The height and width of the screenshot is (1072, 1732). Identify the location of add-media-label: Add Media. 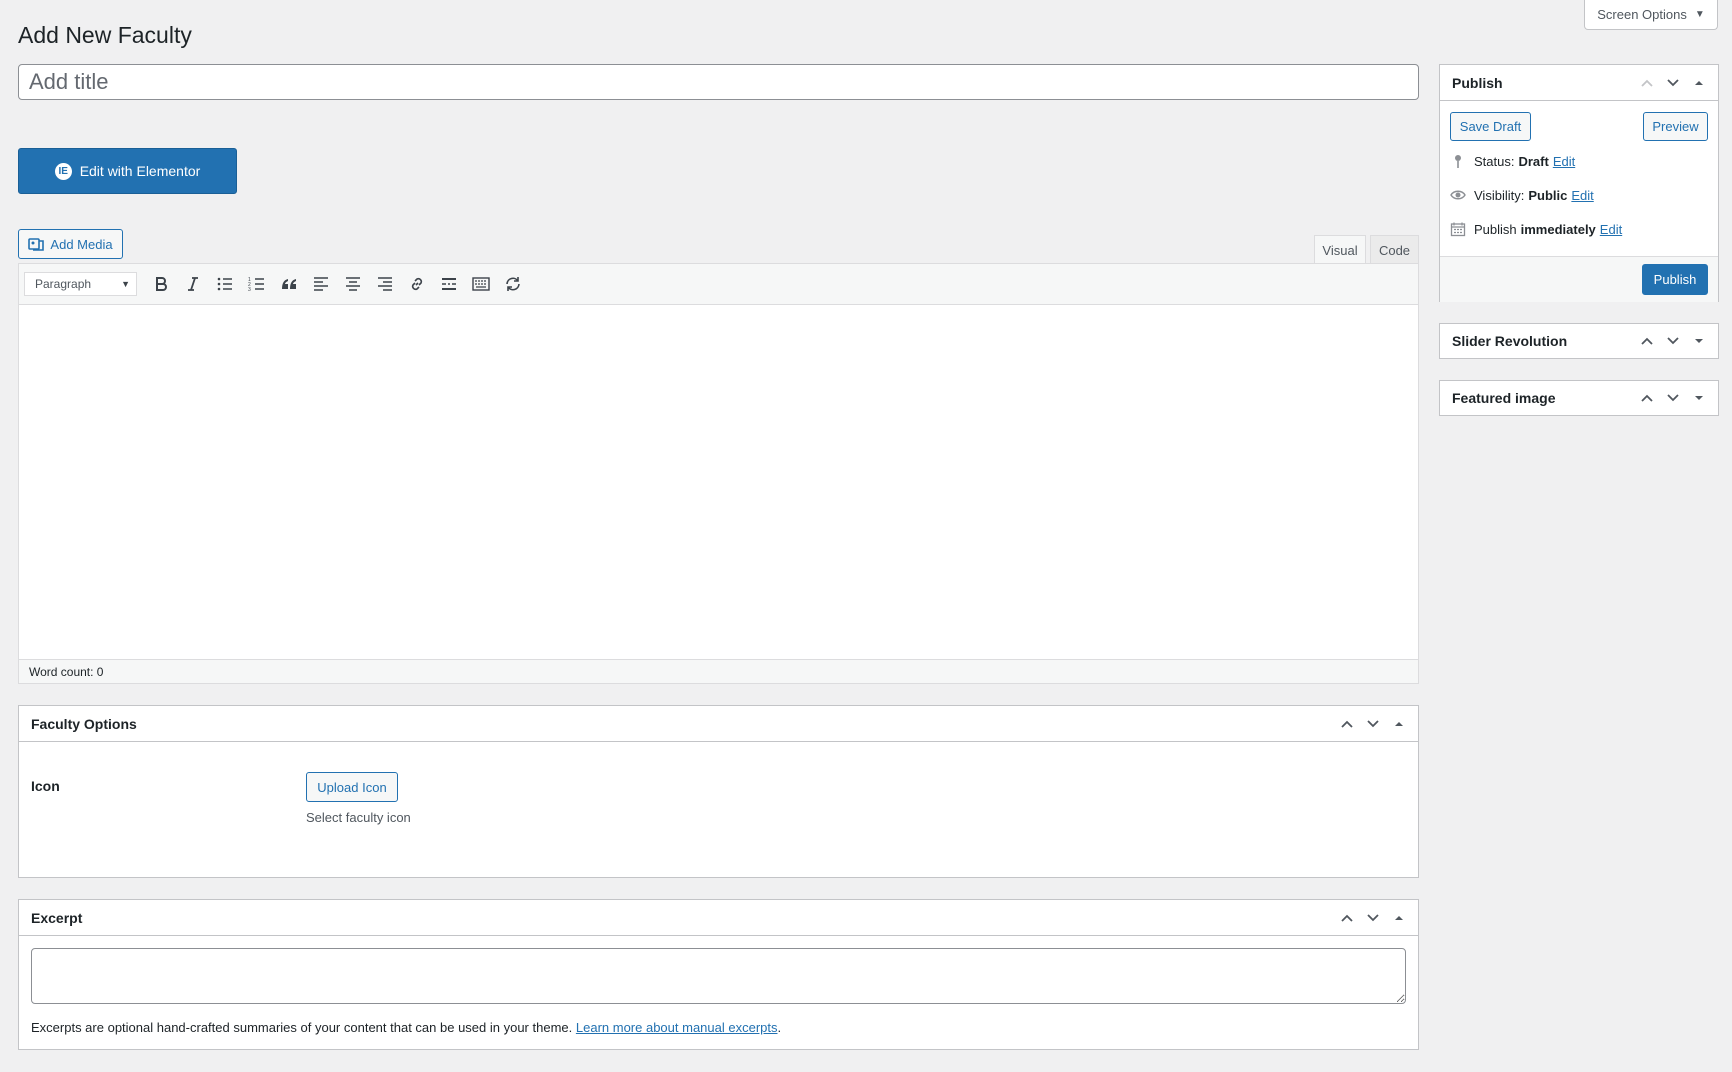
(81, 244).